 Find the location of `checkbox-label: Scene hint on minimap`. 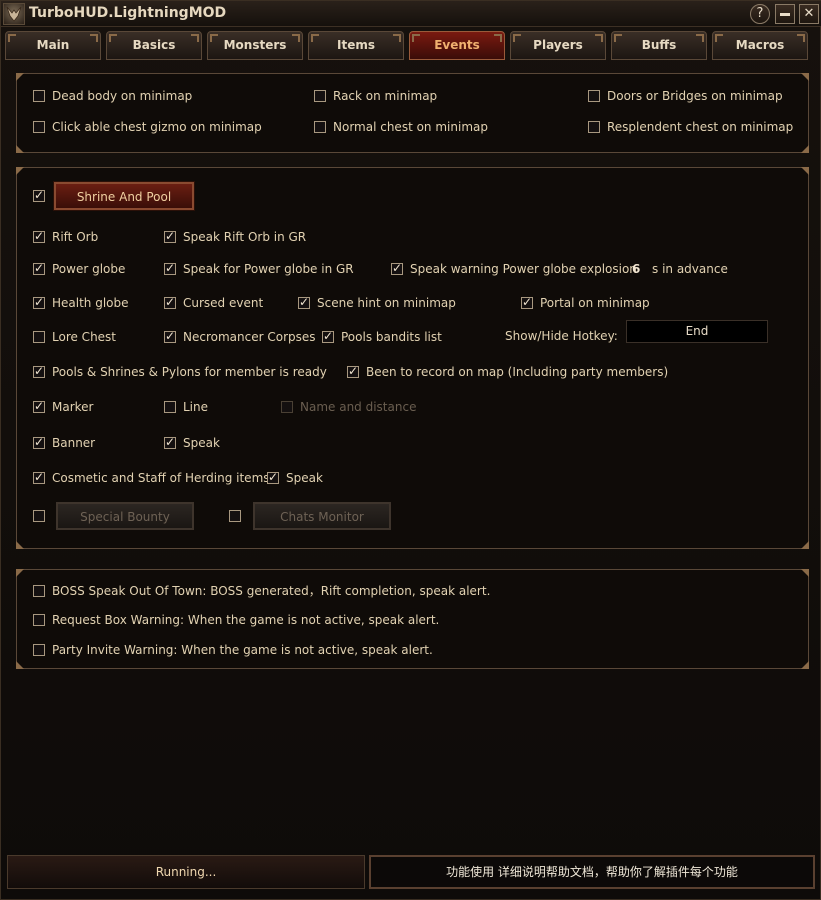

checkbox-label: Scene hint on minimap is located at coordinates (386, 303).